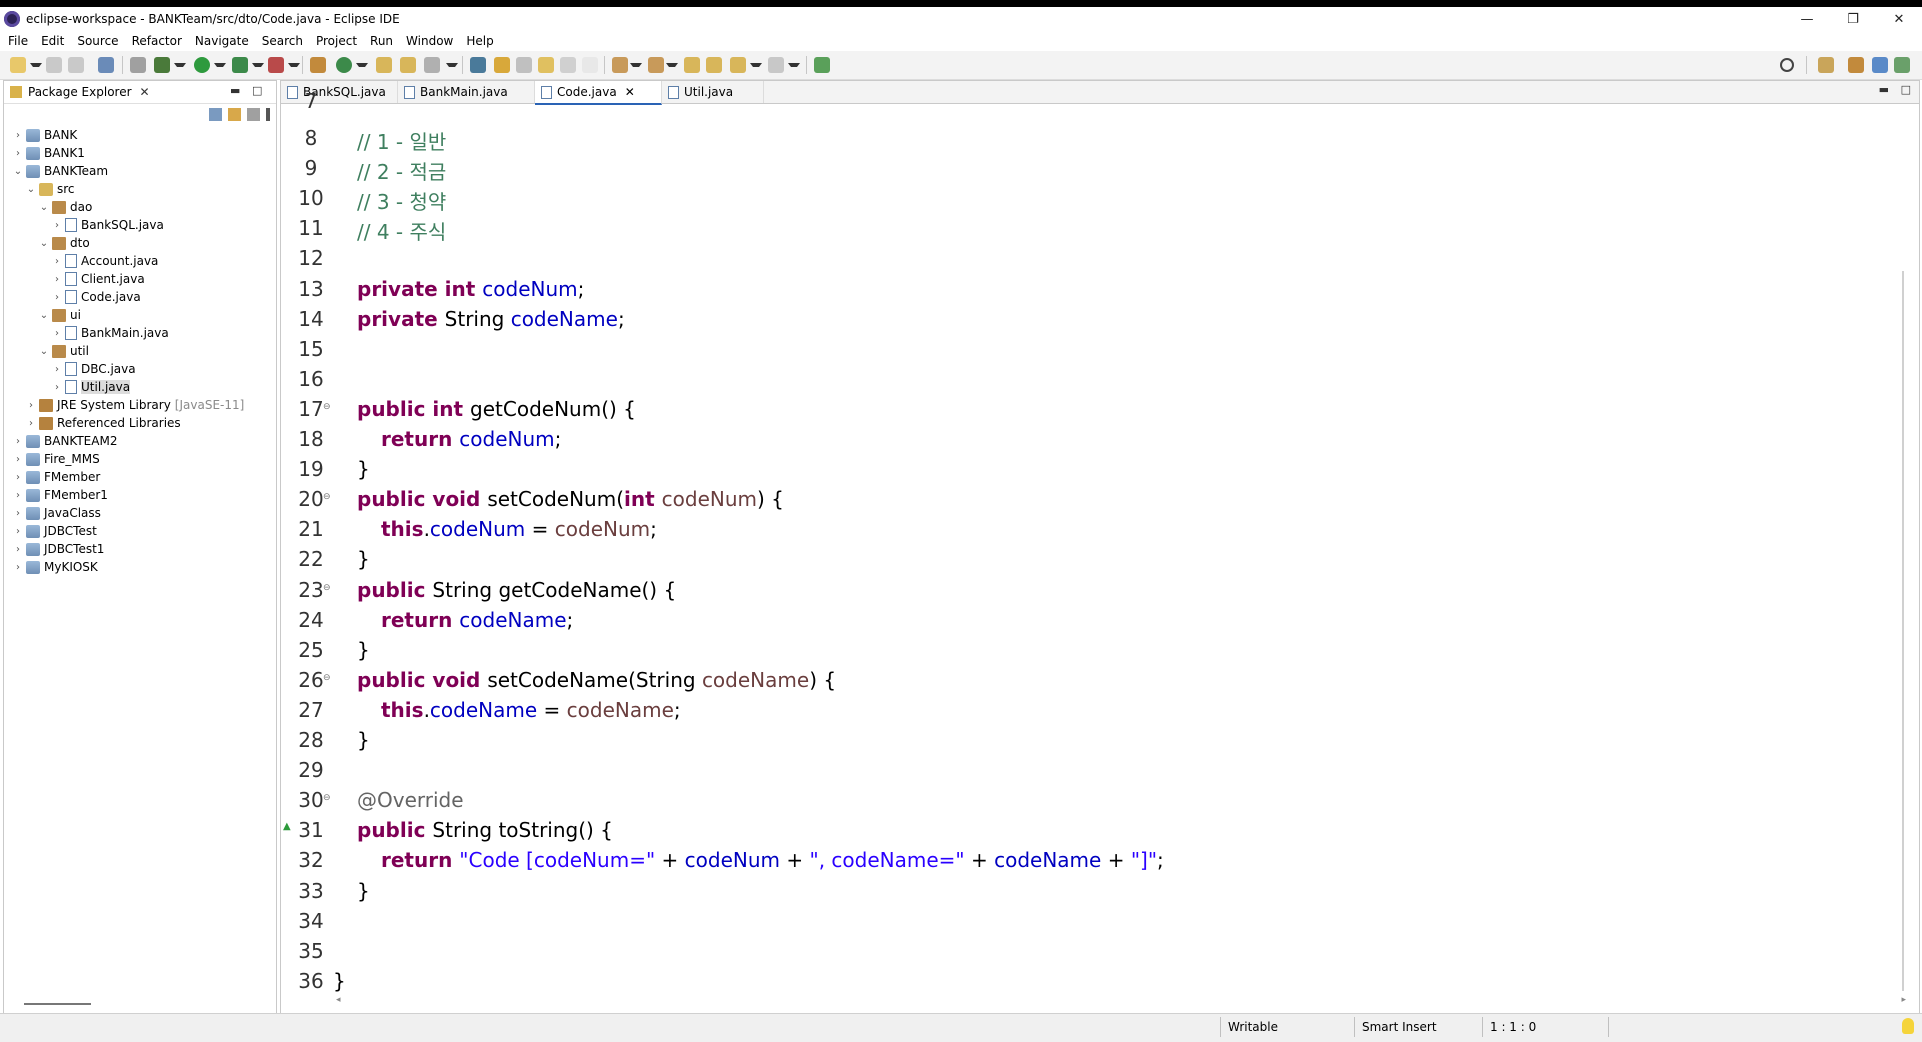  I want to click on menu-project: Project, so click(336, 41).